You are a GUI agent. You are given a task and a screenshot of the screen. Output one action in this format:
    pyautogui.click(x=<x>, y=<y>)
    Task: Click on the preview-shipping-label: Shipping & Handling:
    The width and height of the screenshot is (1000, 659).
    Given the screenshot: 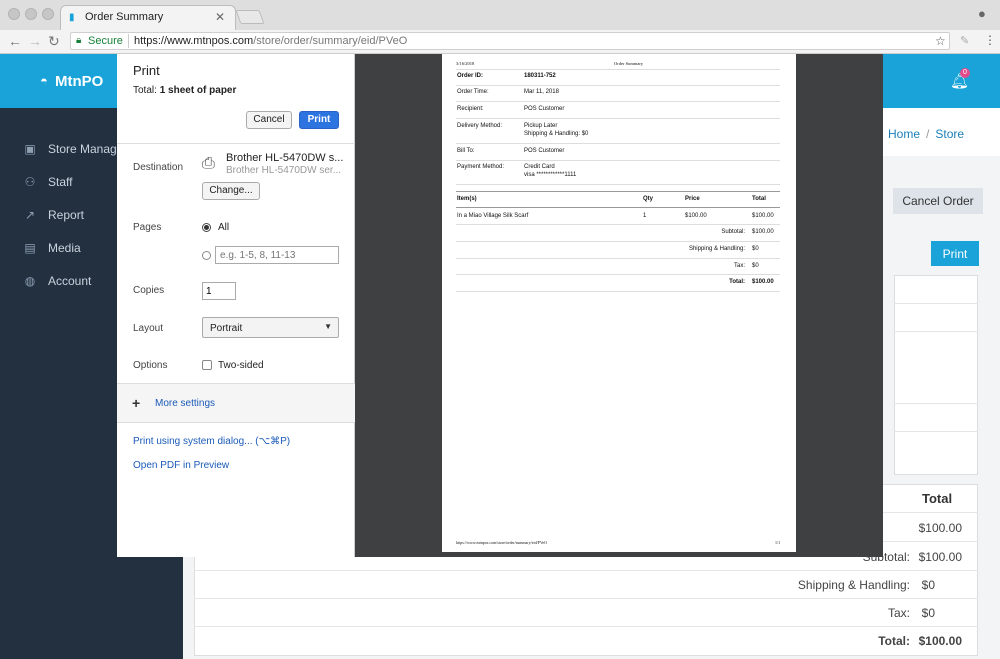 What is the action you would take?
    pyautogui.click(x=716, y=249)
    